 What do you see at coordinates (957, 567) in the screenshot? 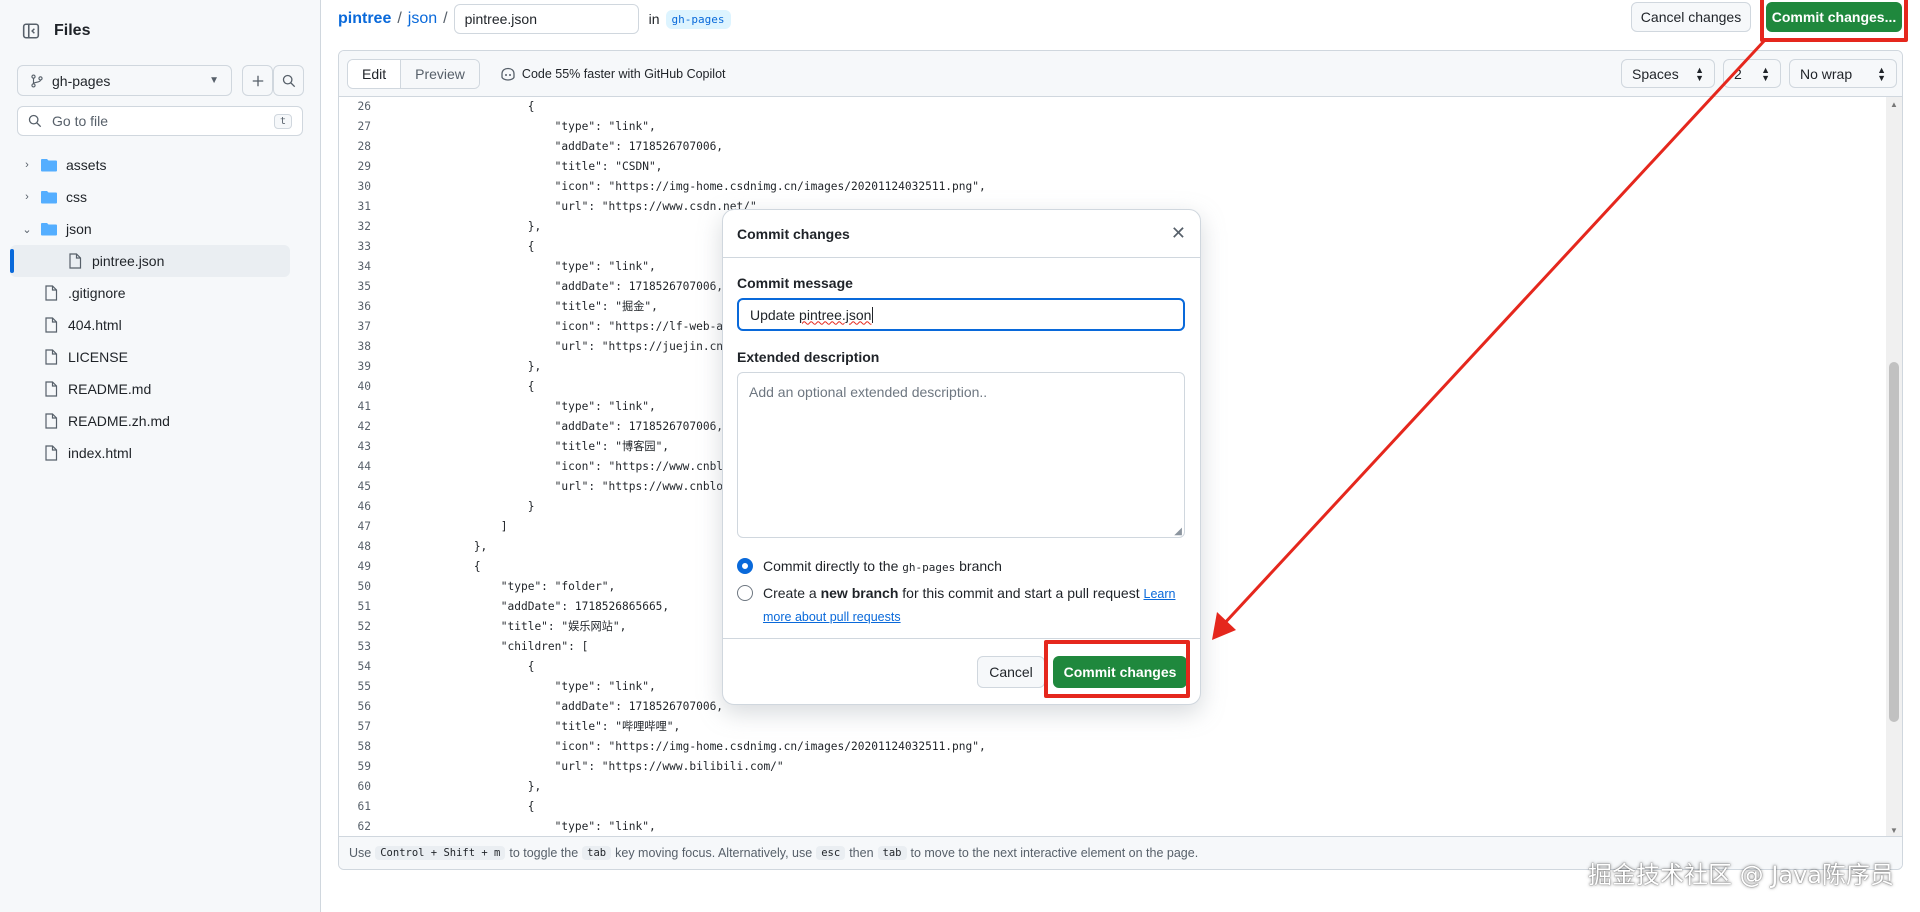
I see `option-commit-direct: Commit directly to the gh-pages branch` at bounding box center [957, 567].